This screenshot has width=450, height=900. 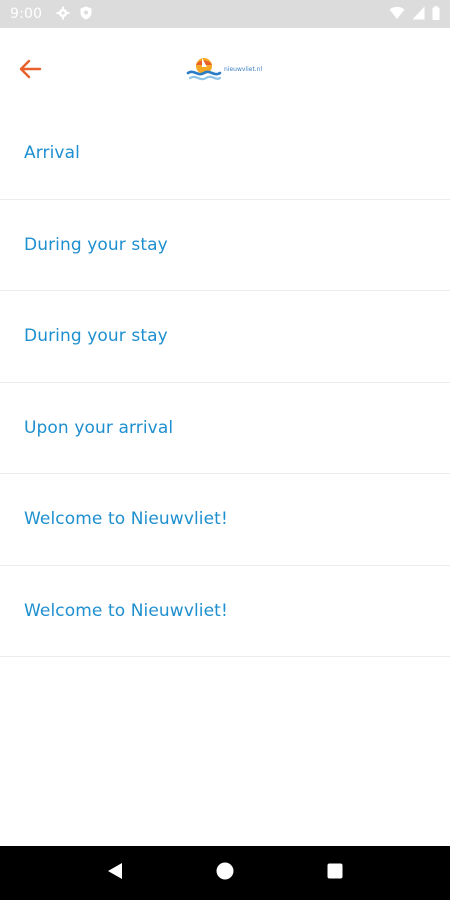 I want to click on recents-square-icon, so click(x=335, y=873).